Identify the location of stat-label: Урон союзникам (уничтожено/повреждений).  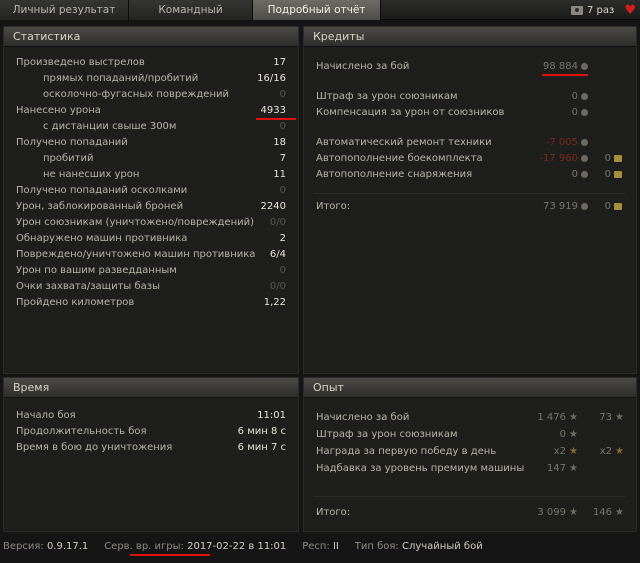
(135, 222).